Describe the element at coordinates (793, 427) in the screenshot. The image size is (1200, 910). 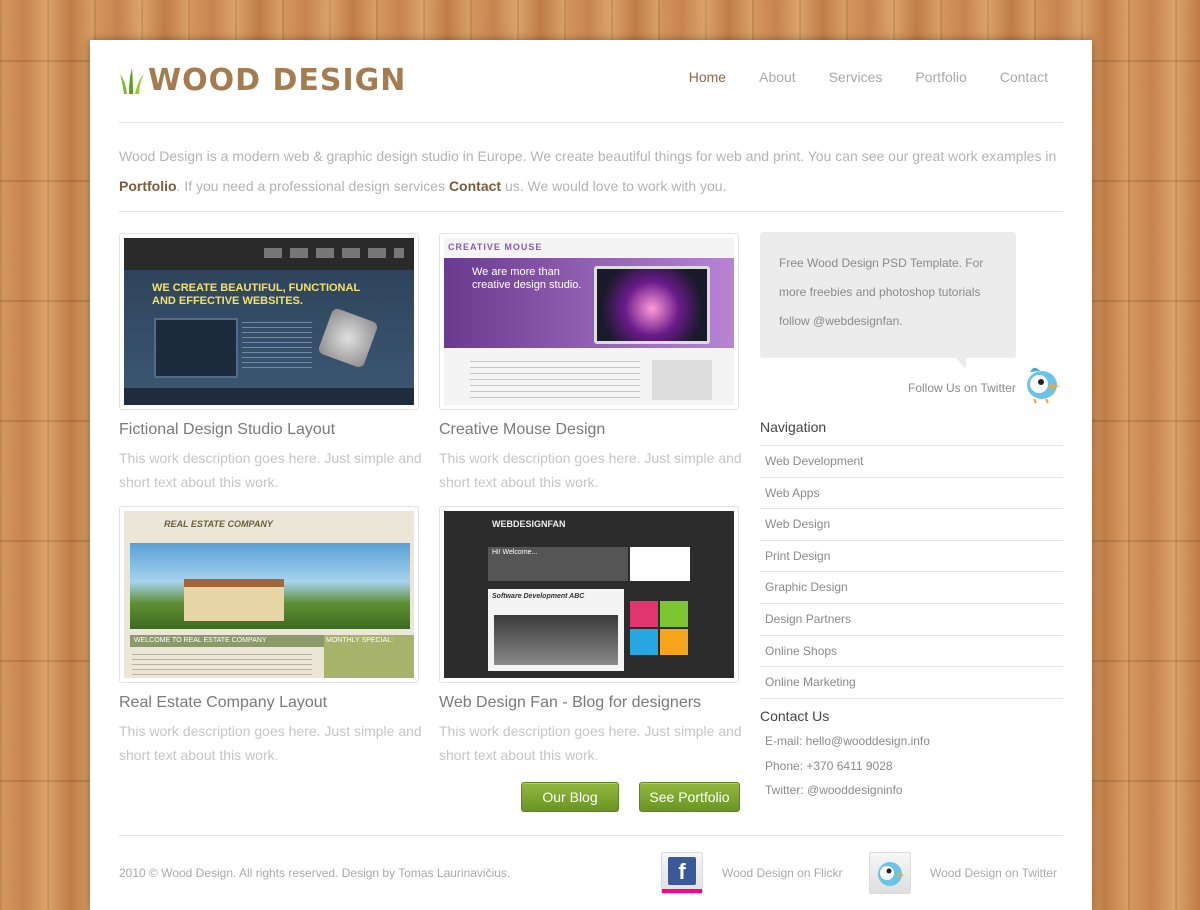
I see `sidebar-nav-heading: Navigation` at that location.